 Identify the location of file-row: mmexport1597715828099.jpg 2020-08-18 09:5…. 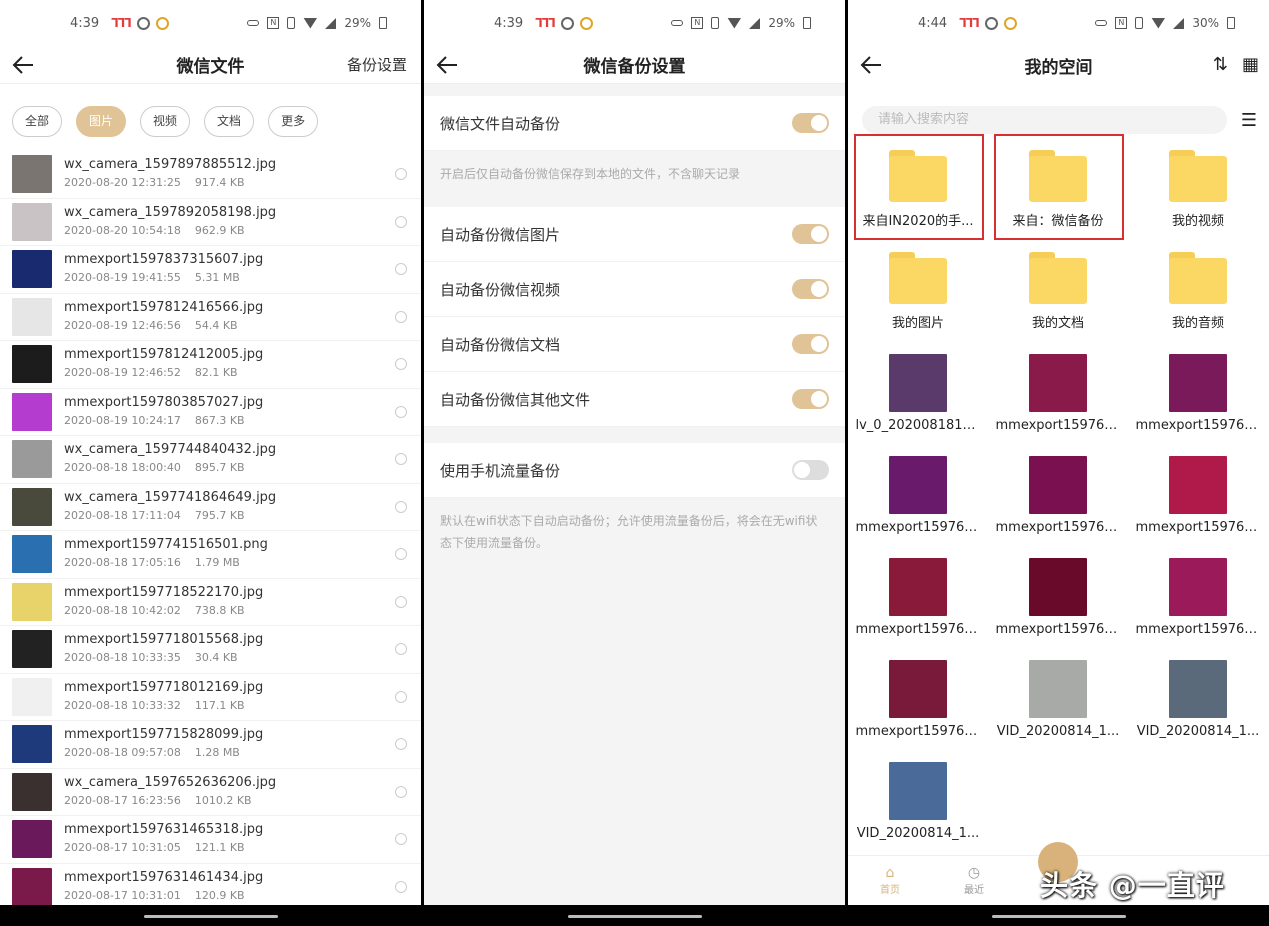
(210, 745).